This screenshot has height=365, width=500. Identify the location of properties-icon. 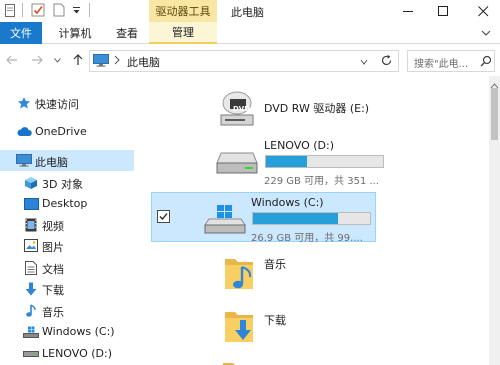
(10, 10).